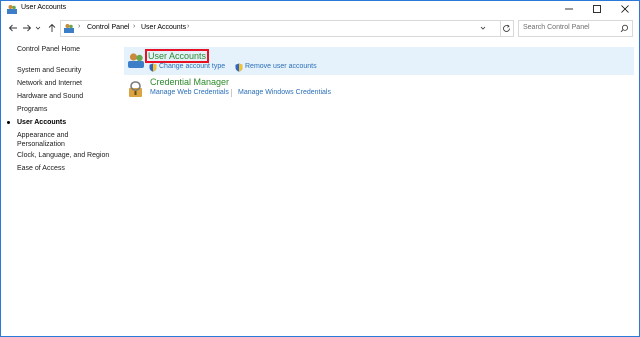 The height and width of the screenshot is (337, 640). What do you see at coordinates (284, 92) in the screenshot?
I see `link-manage-windows-credentials: Manage Windows Credentials` at bounding box center [284, 92].